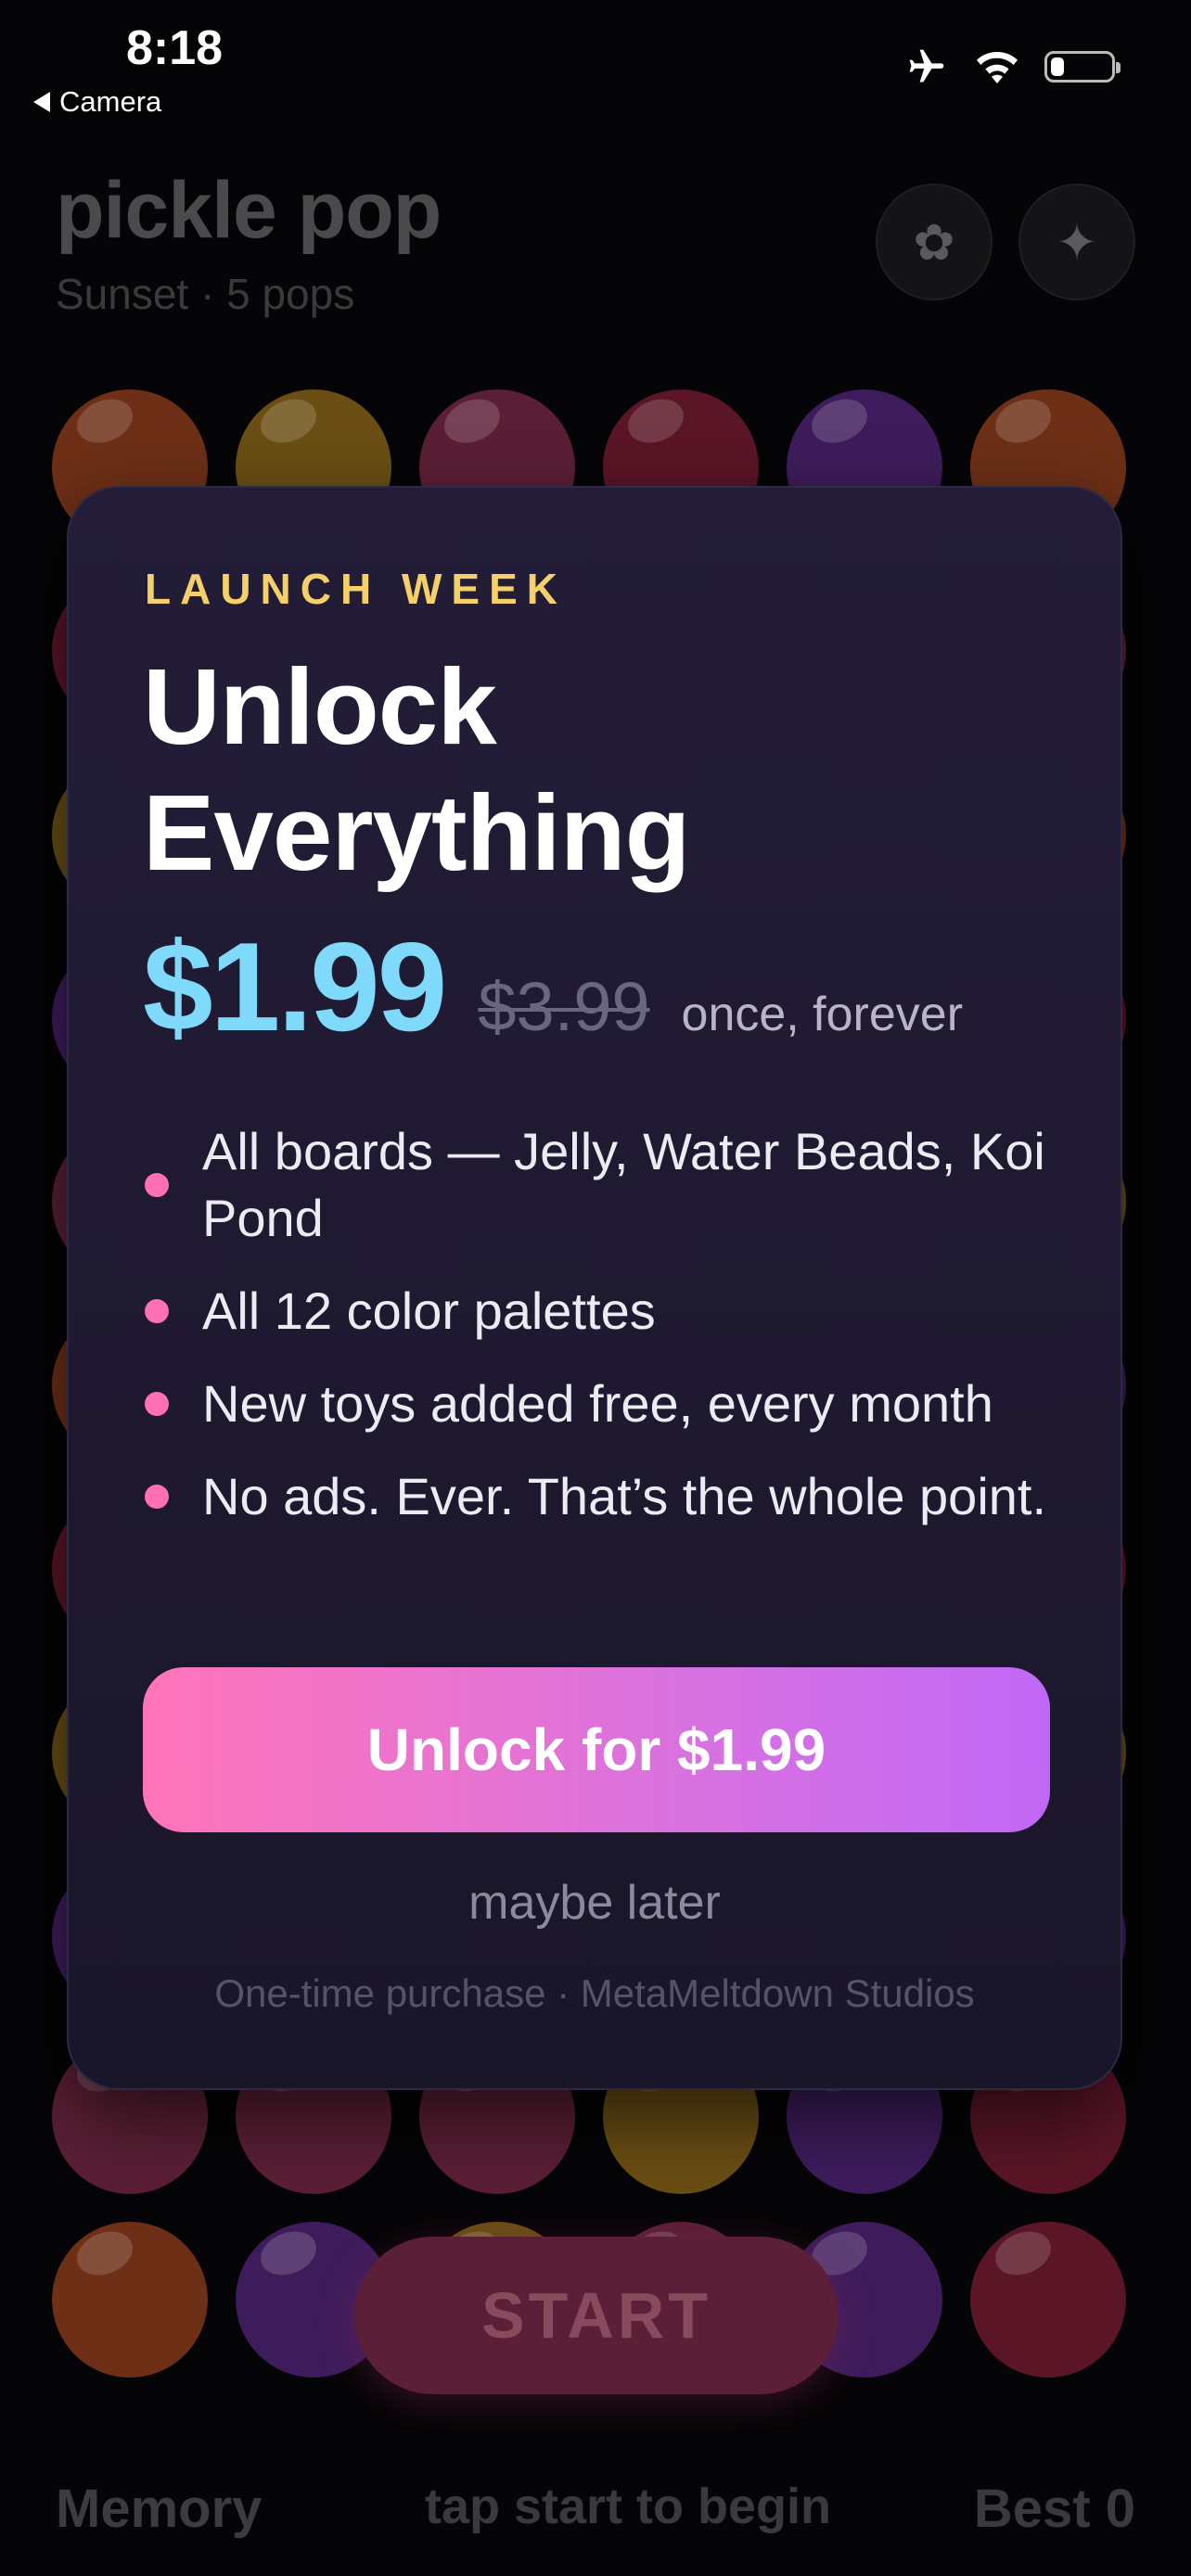 This screenshot has width=1191, height=2576. Describe the element at coordinates (295, 986) in the screenshot. I see `sale-price: $1.99` at that location.